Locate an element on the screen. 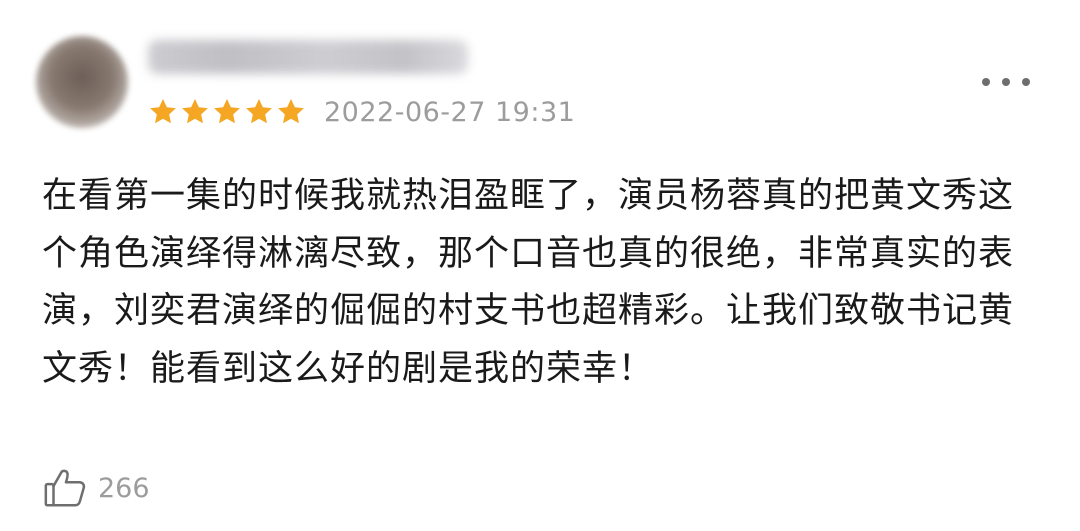 This screenshot has height=531, width=1080. avatar is located at coordinates (82, 82).